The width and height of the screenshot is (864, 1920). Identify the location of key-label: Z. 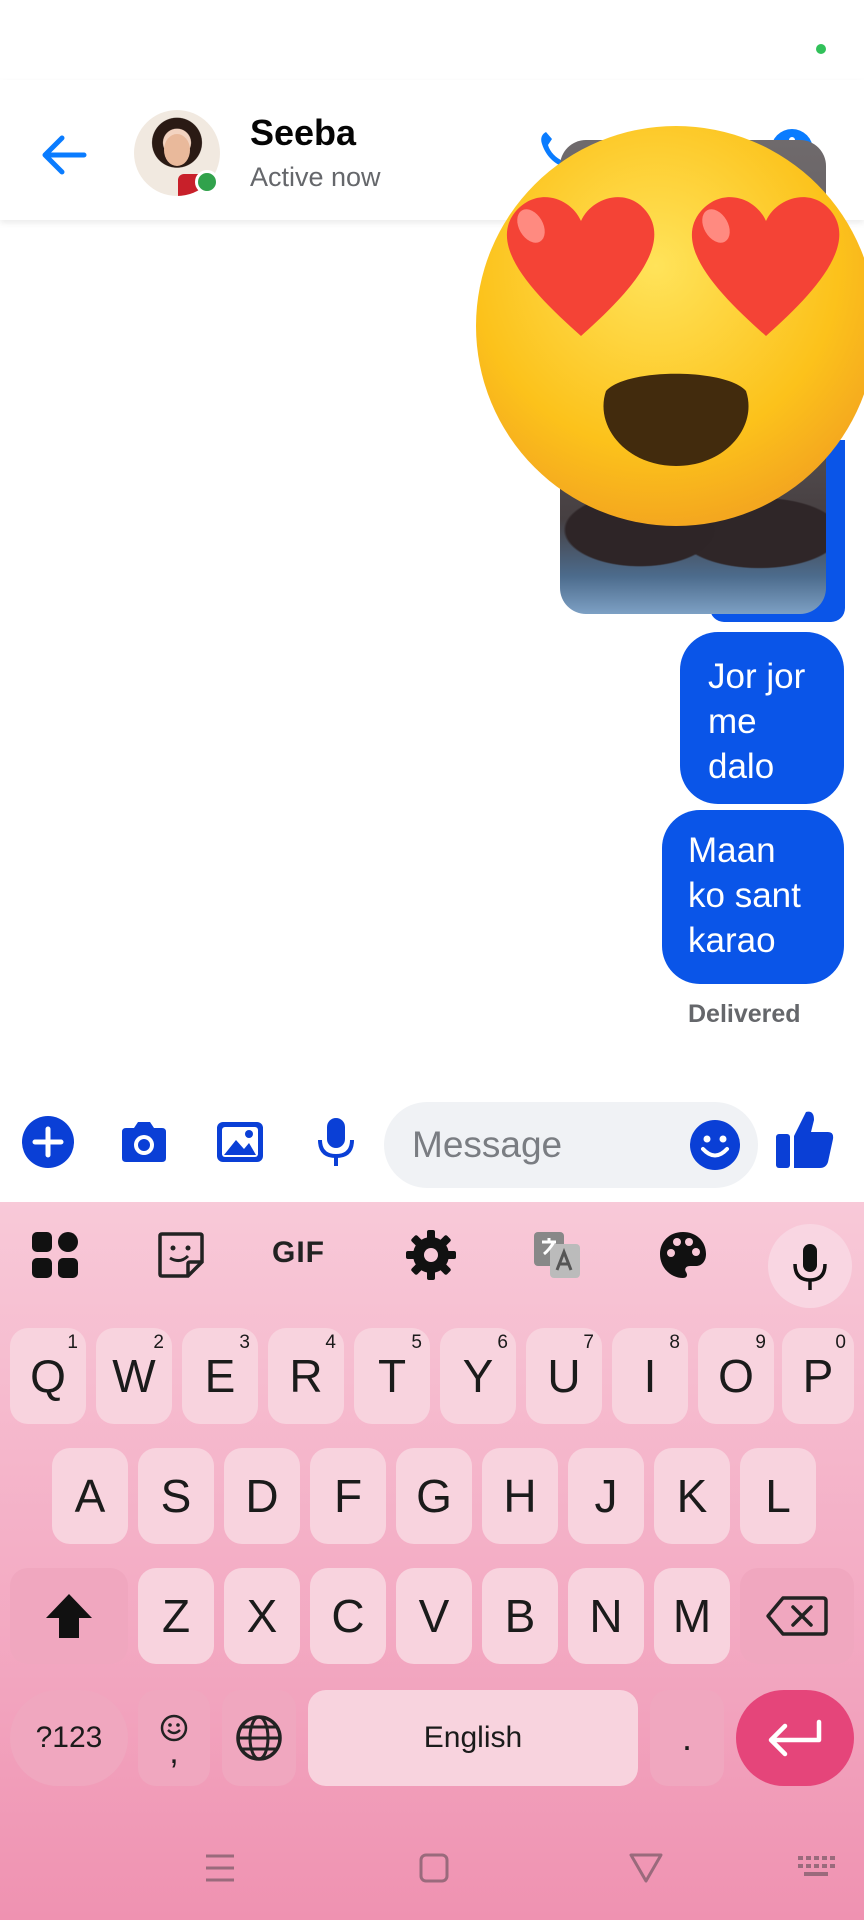
(176, 1616).